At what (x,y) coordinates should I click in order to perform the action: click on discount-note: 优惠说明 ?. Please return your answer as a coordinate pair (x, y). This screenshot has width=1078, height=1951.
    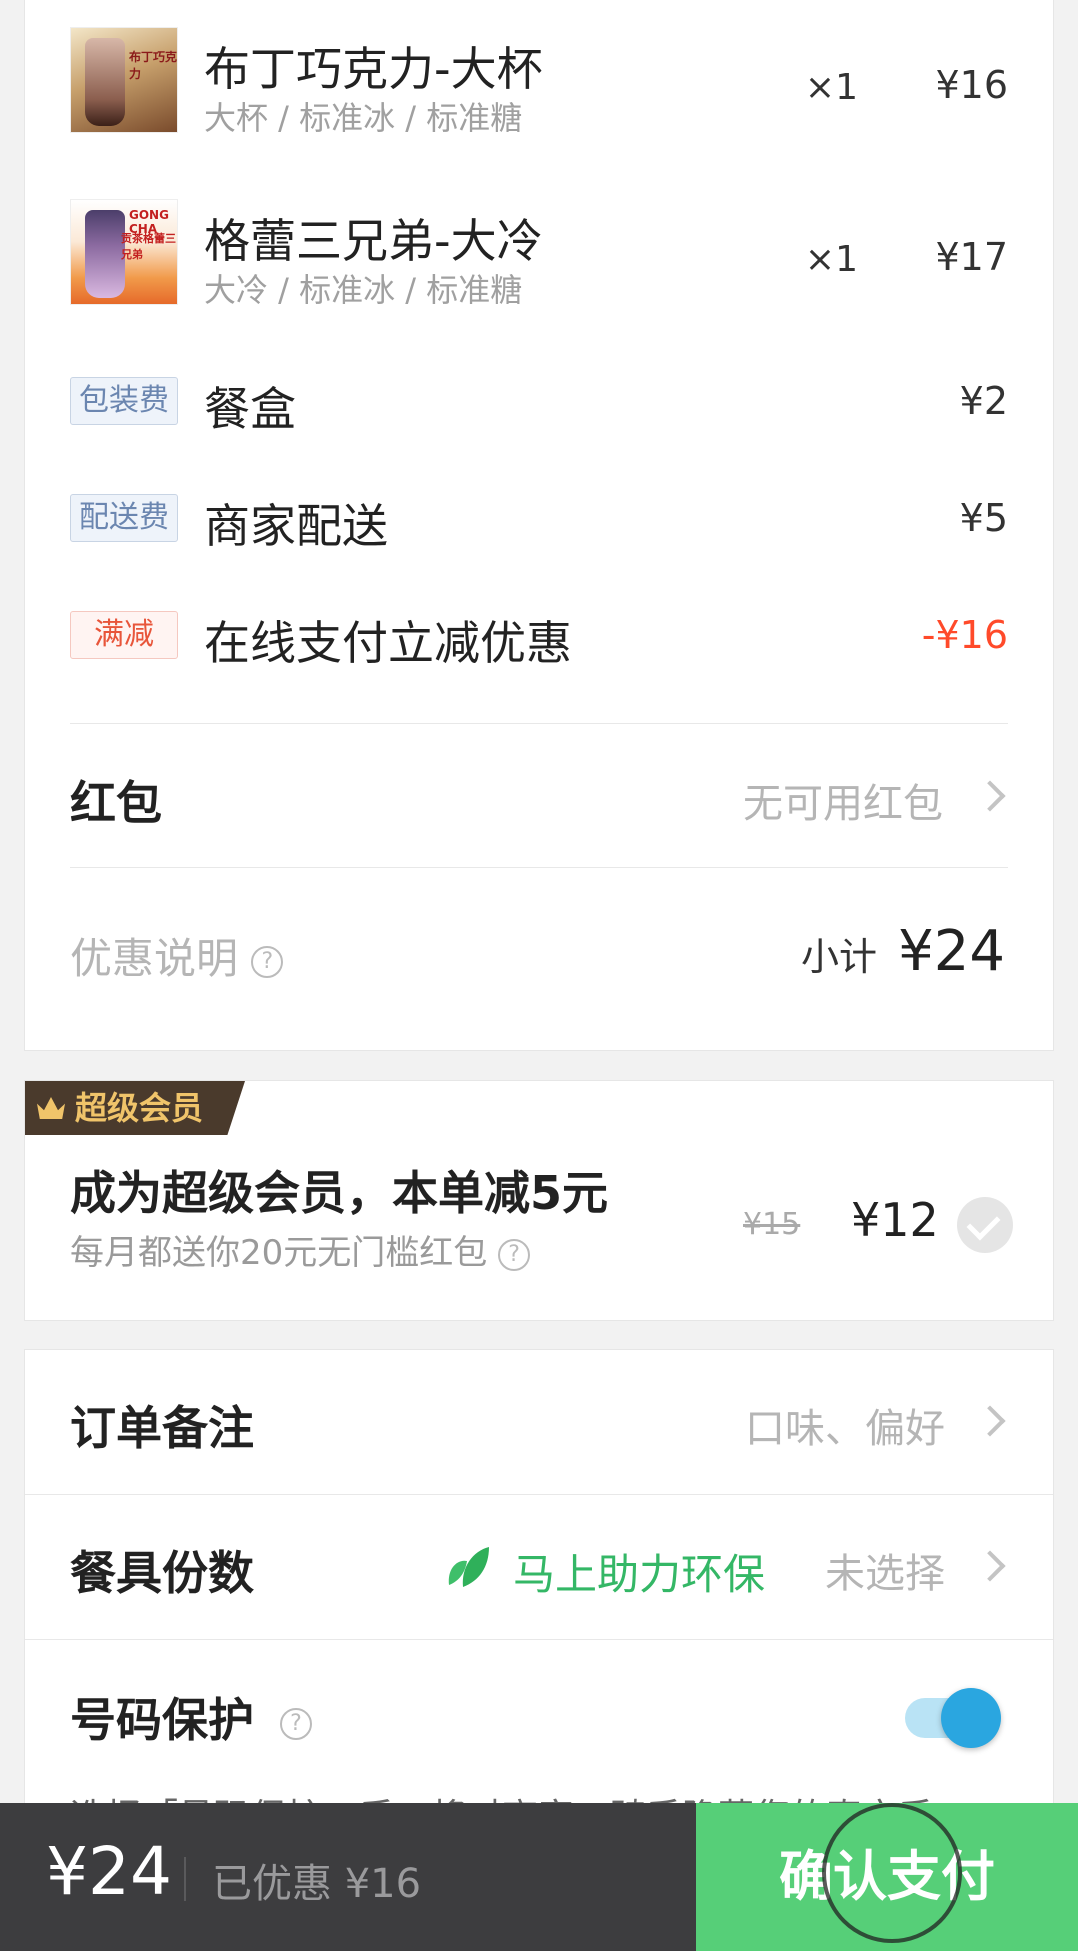
    Looking at the image, I should click on (177, 955).